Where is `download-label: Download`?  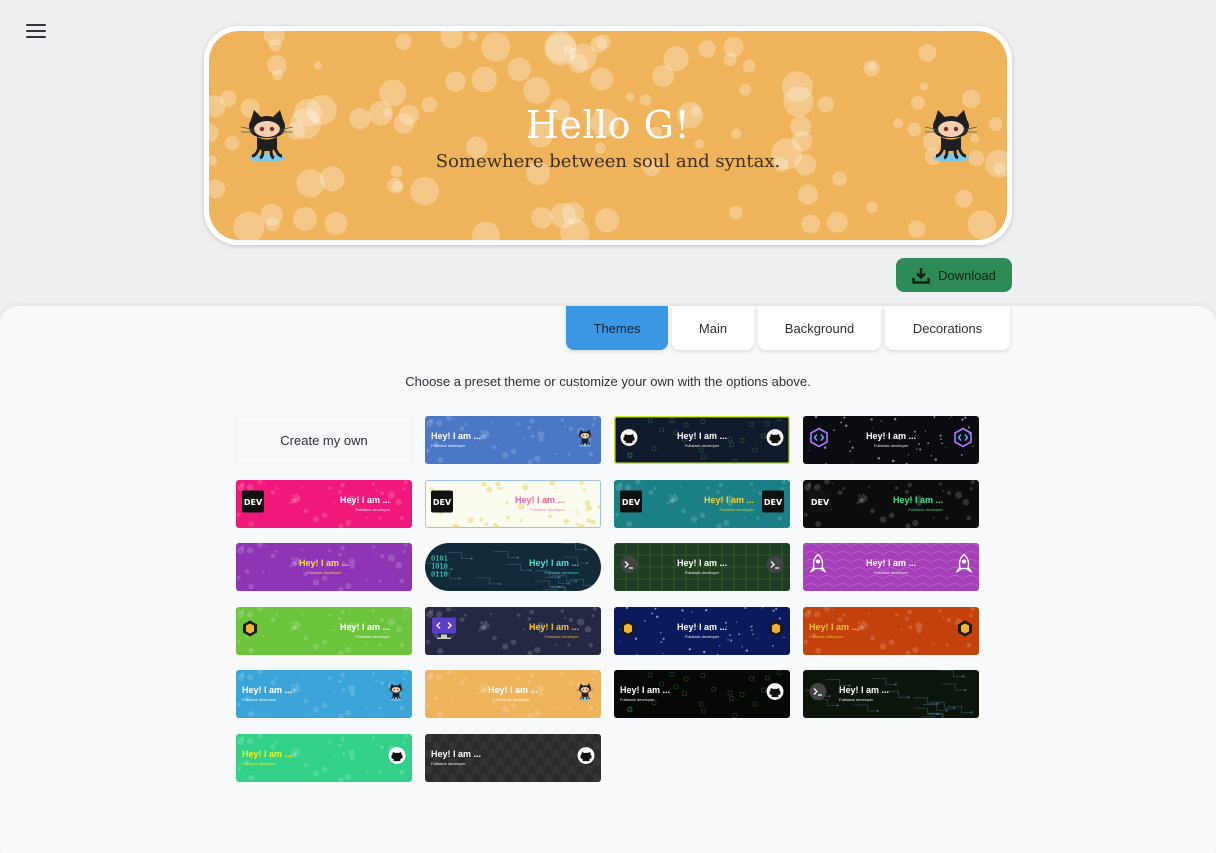
download-label: Download is located at coordinates (967, 275).